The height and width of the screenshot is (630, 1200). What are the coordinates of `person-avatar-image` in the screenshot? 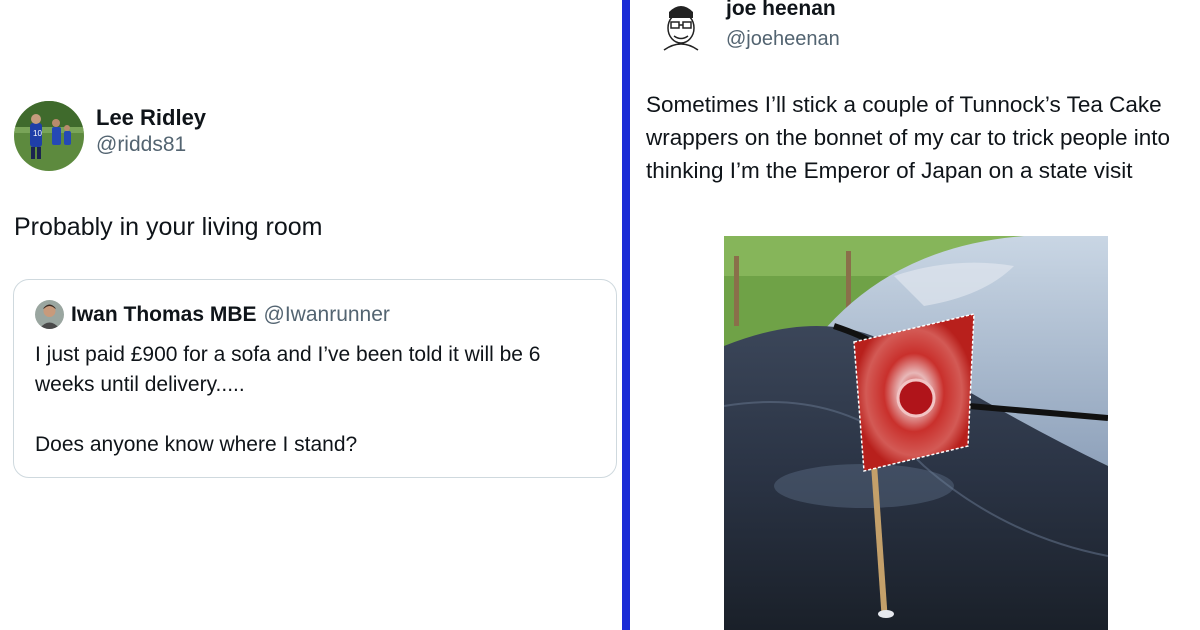 It's located at (49, 314).